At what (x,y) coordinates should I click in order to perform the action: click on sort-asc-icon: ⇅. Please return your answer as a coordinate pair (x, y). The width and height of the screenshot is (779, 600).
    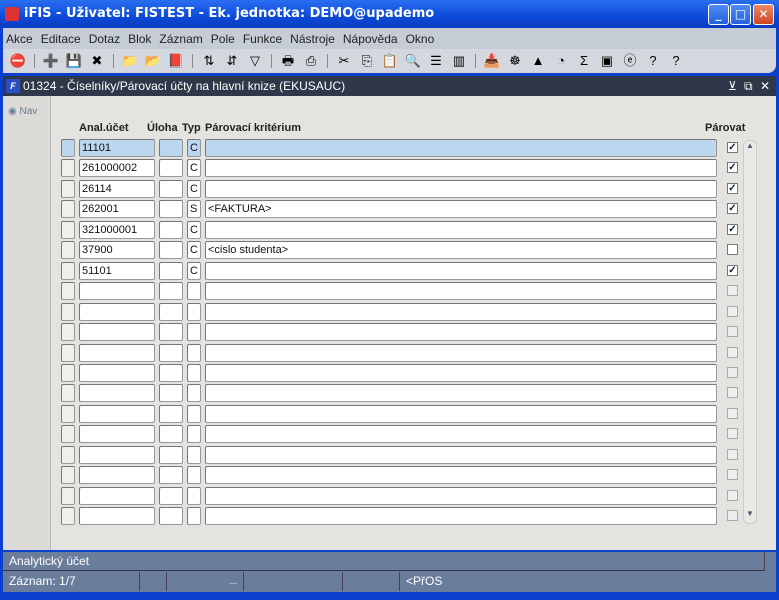
    Looking at the image, I should click on (209, 61).